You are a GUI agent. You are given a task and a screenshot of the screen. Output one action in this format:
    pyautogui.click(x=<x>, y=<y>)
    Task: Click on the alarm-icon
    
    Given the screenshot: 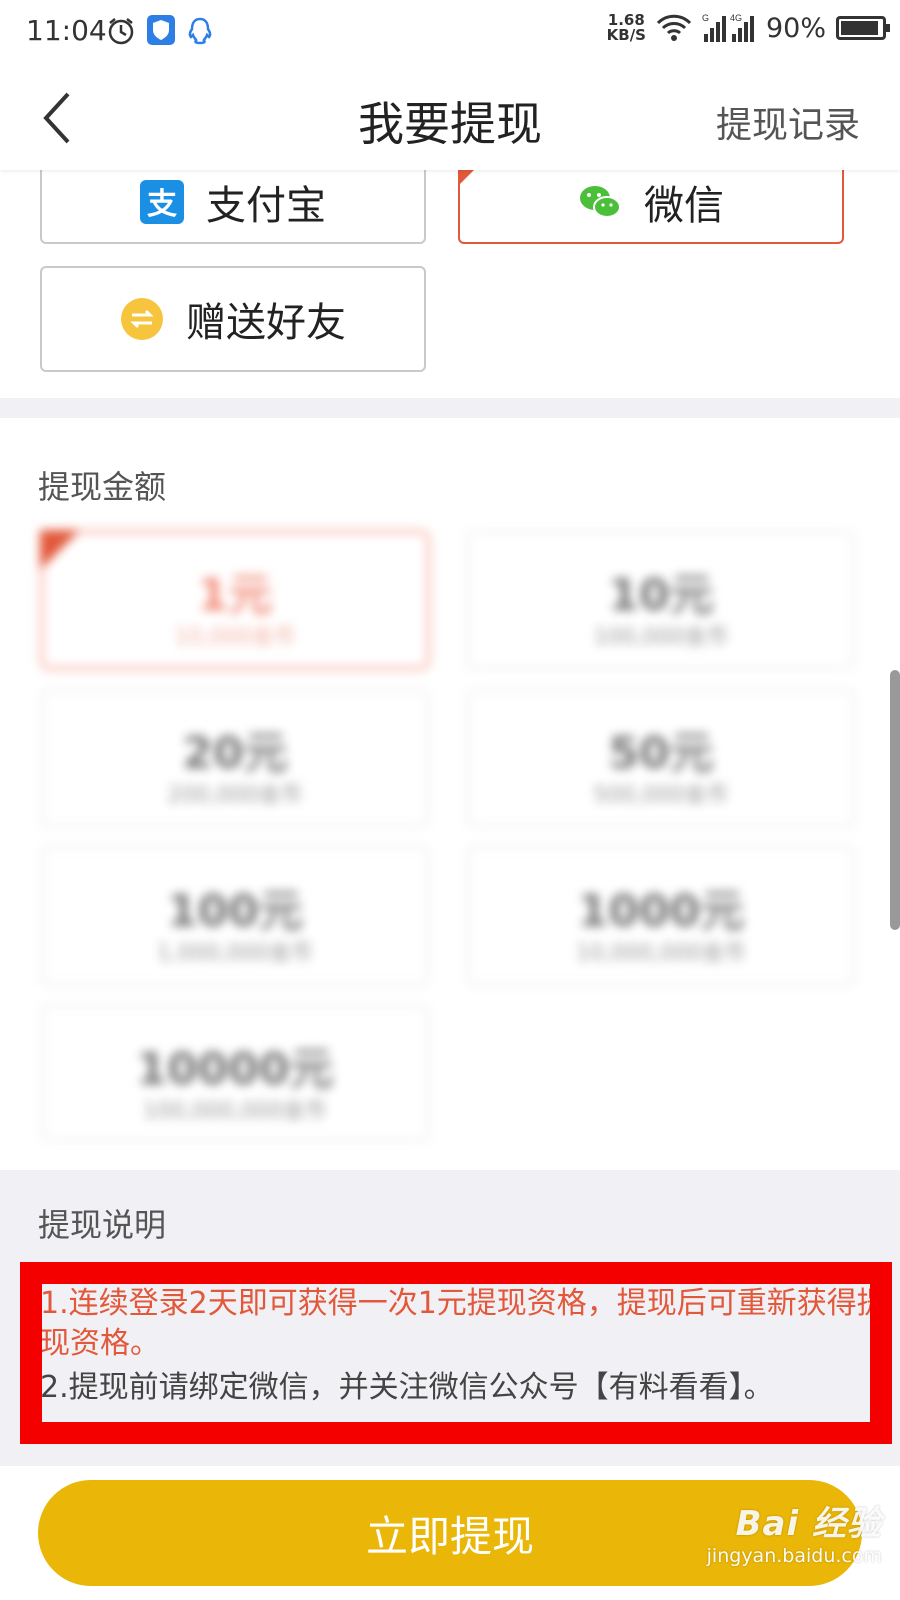 What is the action you would take?
    pyautogui.click(x=121, y=31)
    